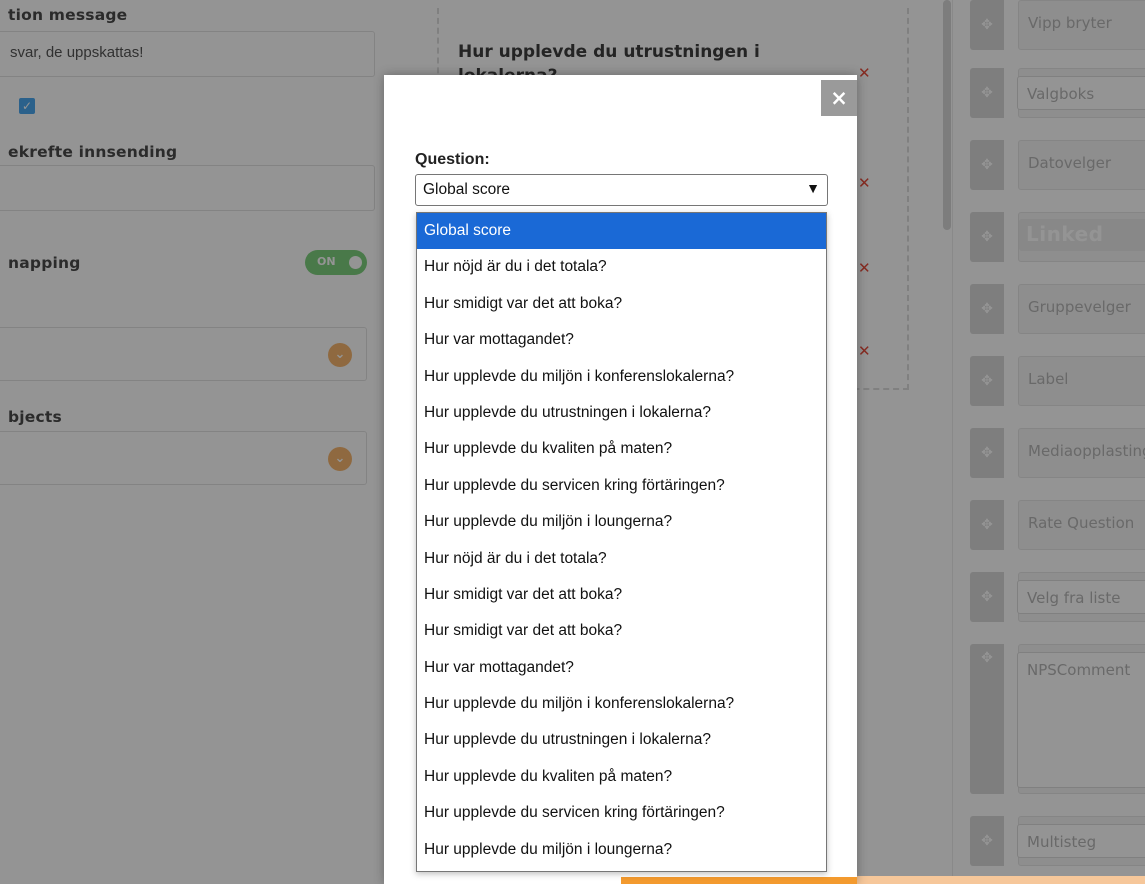 This screenshot has width=1145, height=884. Describe the element at coordinates (739, 880) in the screenshot. I see `save-button-edge` at that location.